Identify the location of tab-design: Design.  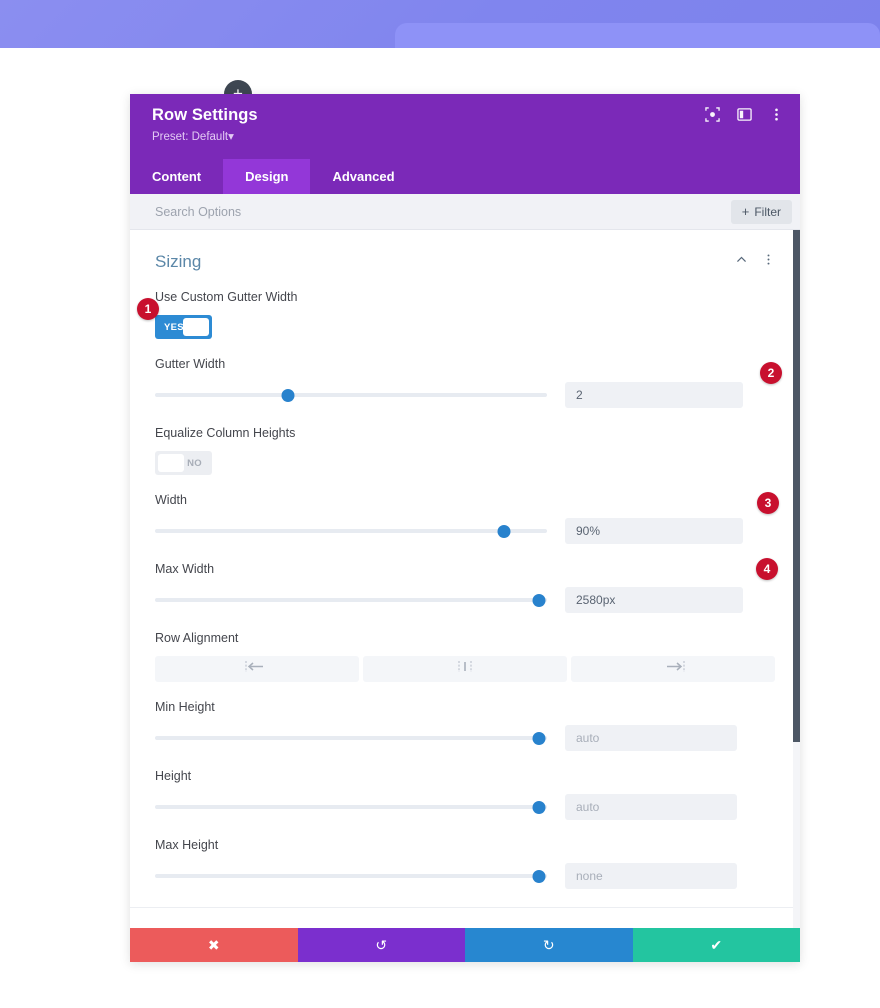
(267, 176).